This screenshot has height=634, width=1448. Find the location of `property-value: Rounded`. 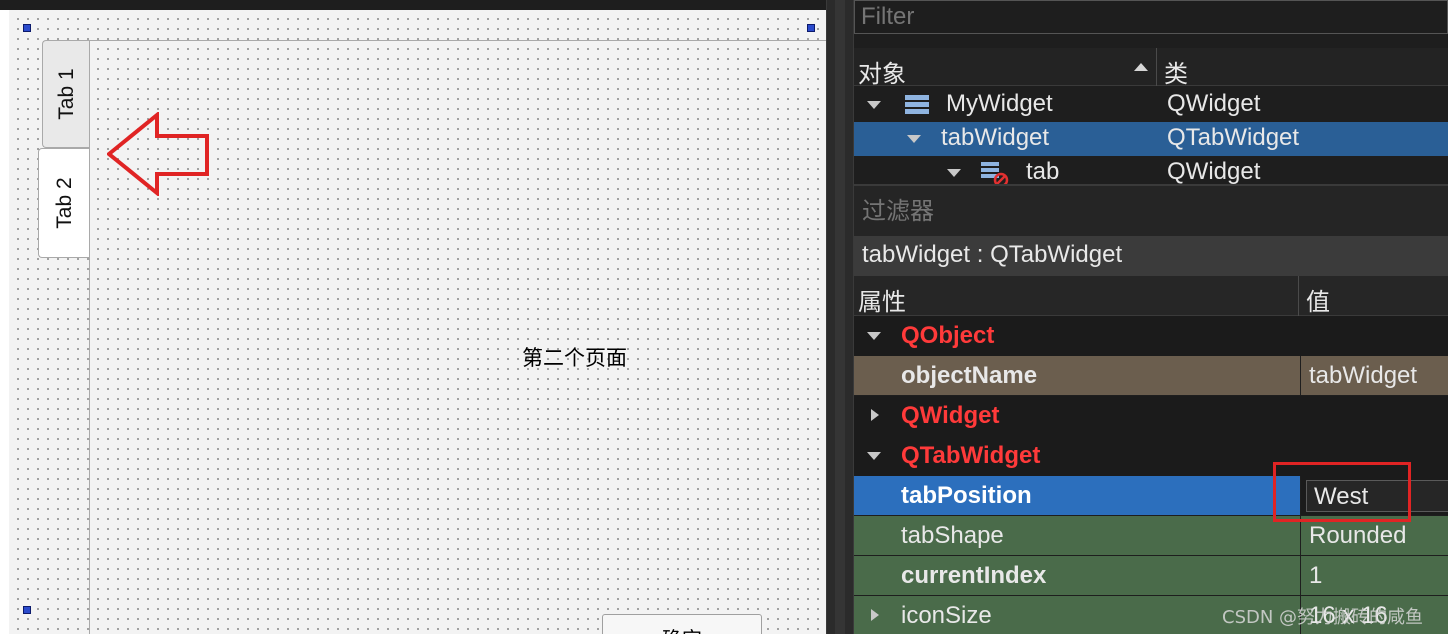

property-value: Rounded is located at coordinates (1358, 535).